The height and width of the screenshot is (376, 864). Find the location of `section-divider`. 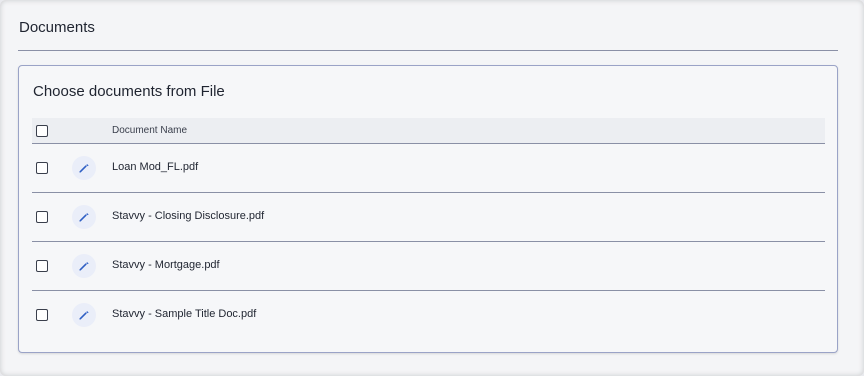

section-divider is located at coordinates (428, 50).